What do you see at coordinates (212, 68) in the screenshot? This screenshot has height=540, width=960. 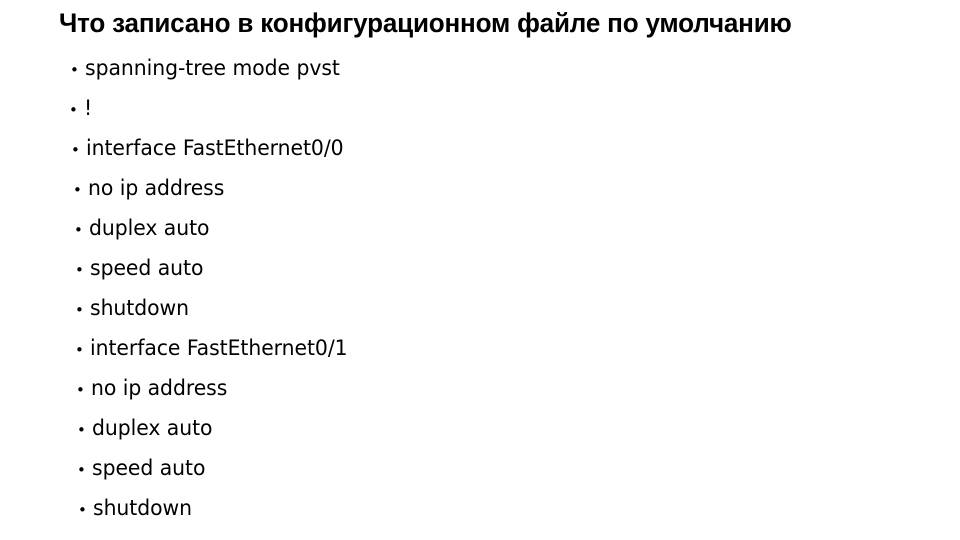 I see `list-item-label: spanning-tree mode pvst` at bounding box center [212, 68].